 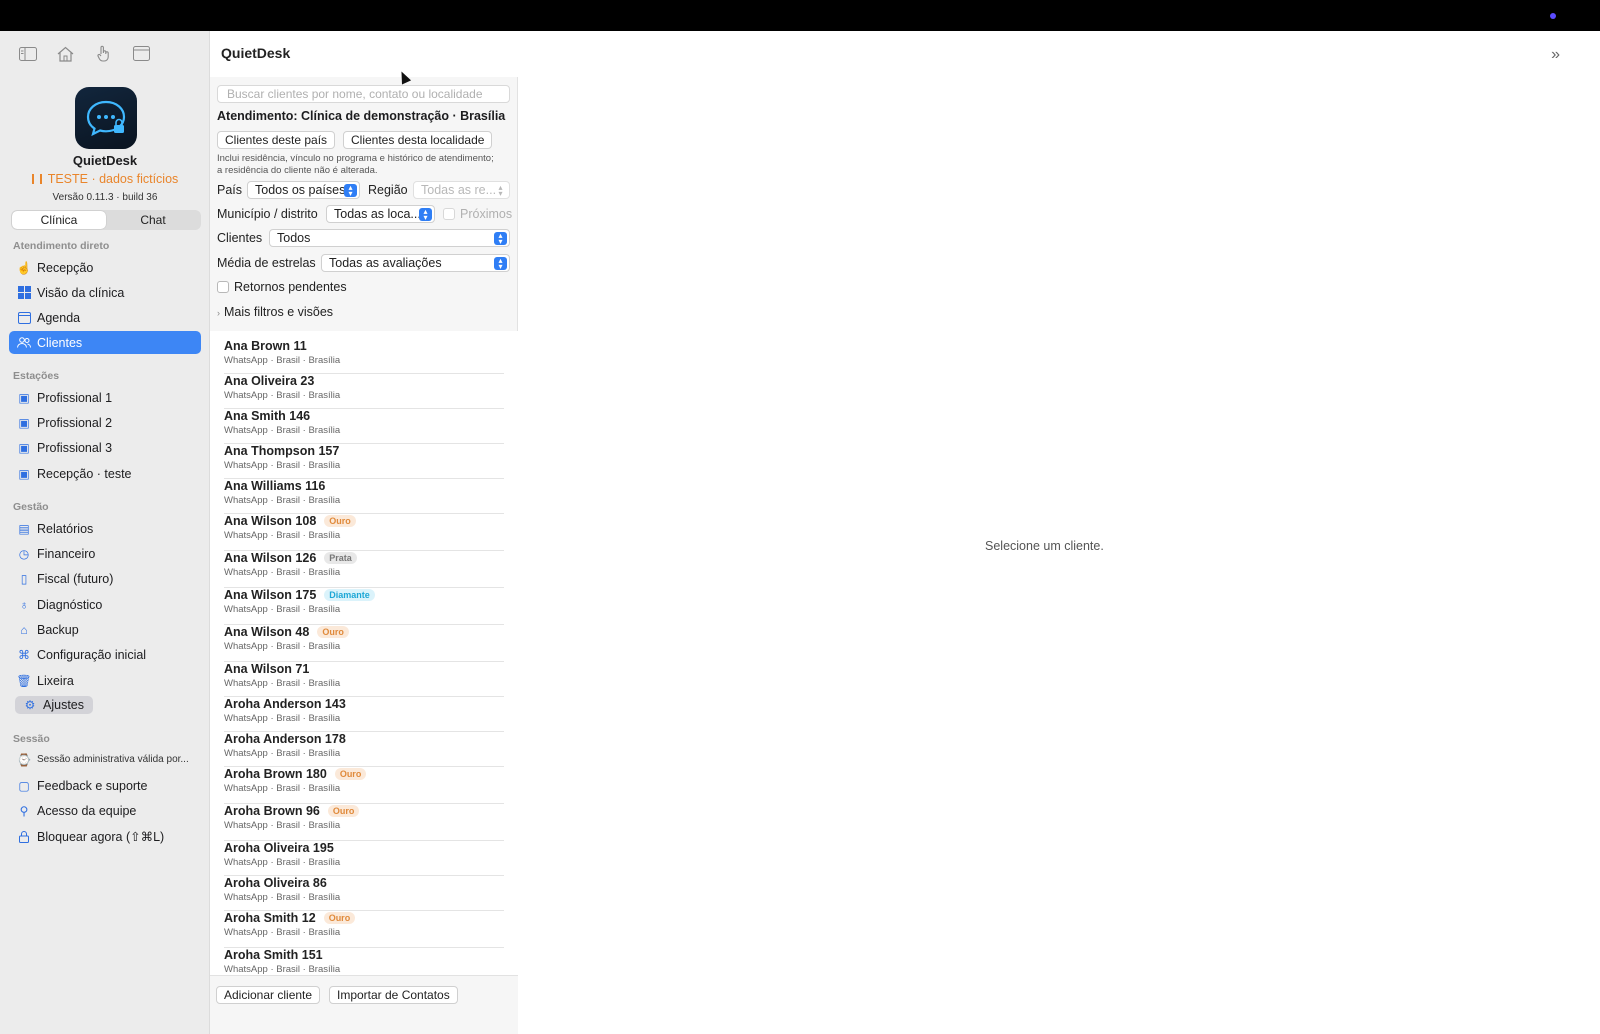 What do you see at coordinates (275, 883) in the screenshot?
I see `client-name: Aroha Oliveira 86` at bounding box center [275, 883].